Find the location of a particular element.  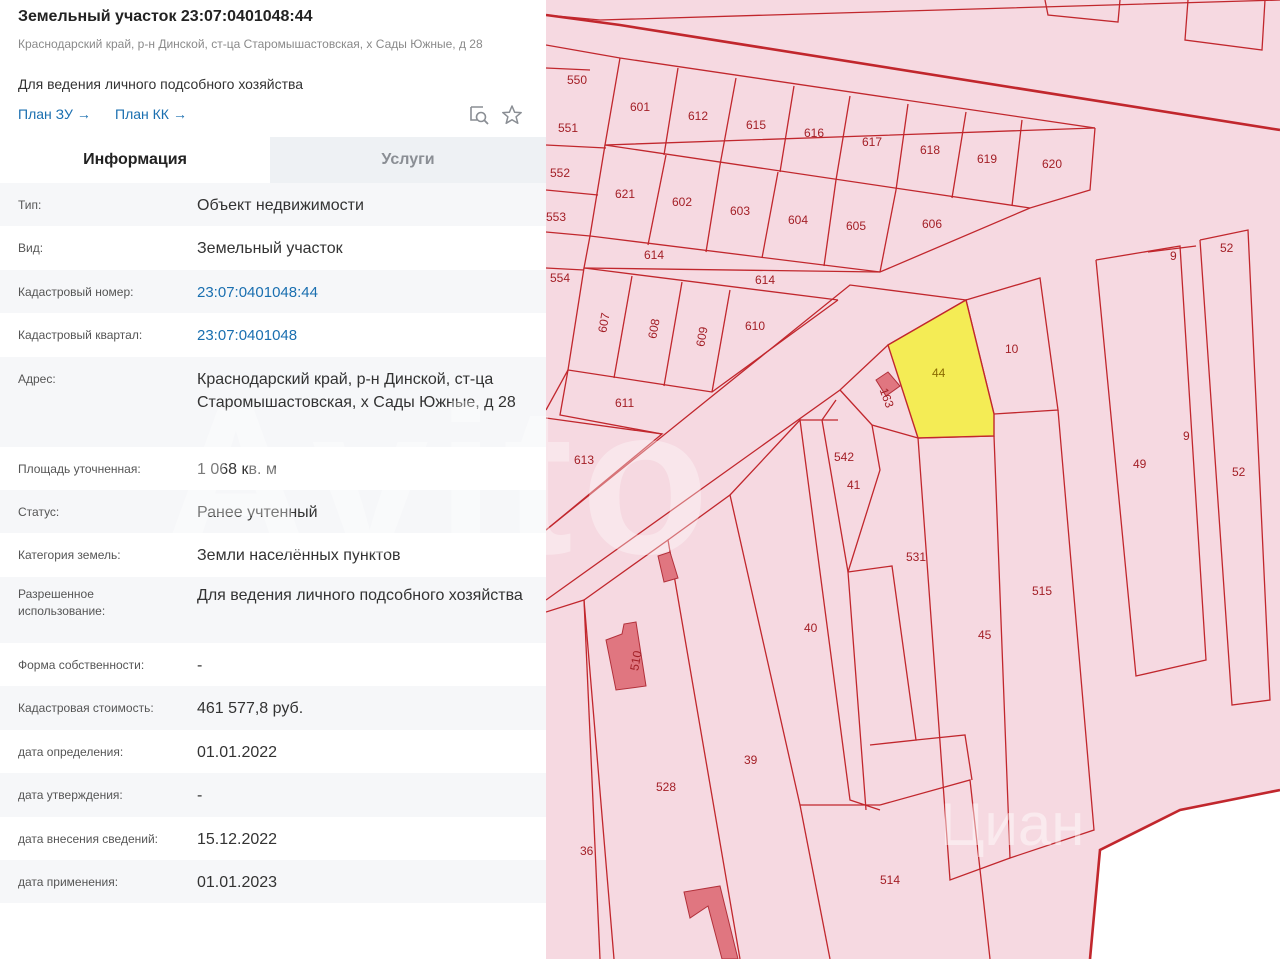

parcel-label: 40 is located at coordinates (811, 628).